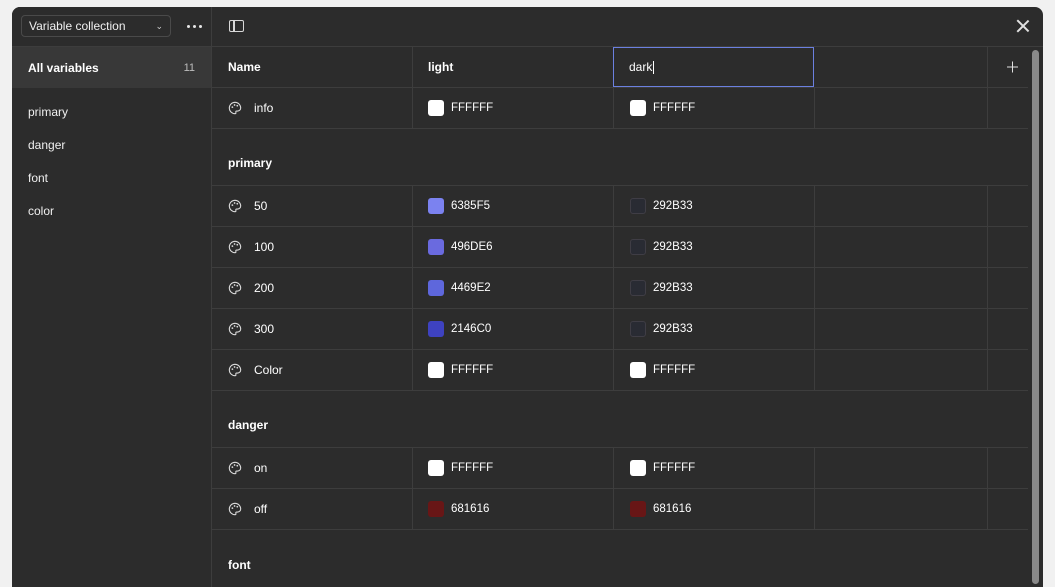 Image resolution: width=1055 pixels, height=587 pixels. Describe the element at coordinates (620, 370) in the screenshot. I see `table-row: Color FFFFFF FFFFFF` at that location.